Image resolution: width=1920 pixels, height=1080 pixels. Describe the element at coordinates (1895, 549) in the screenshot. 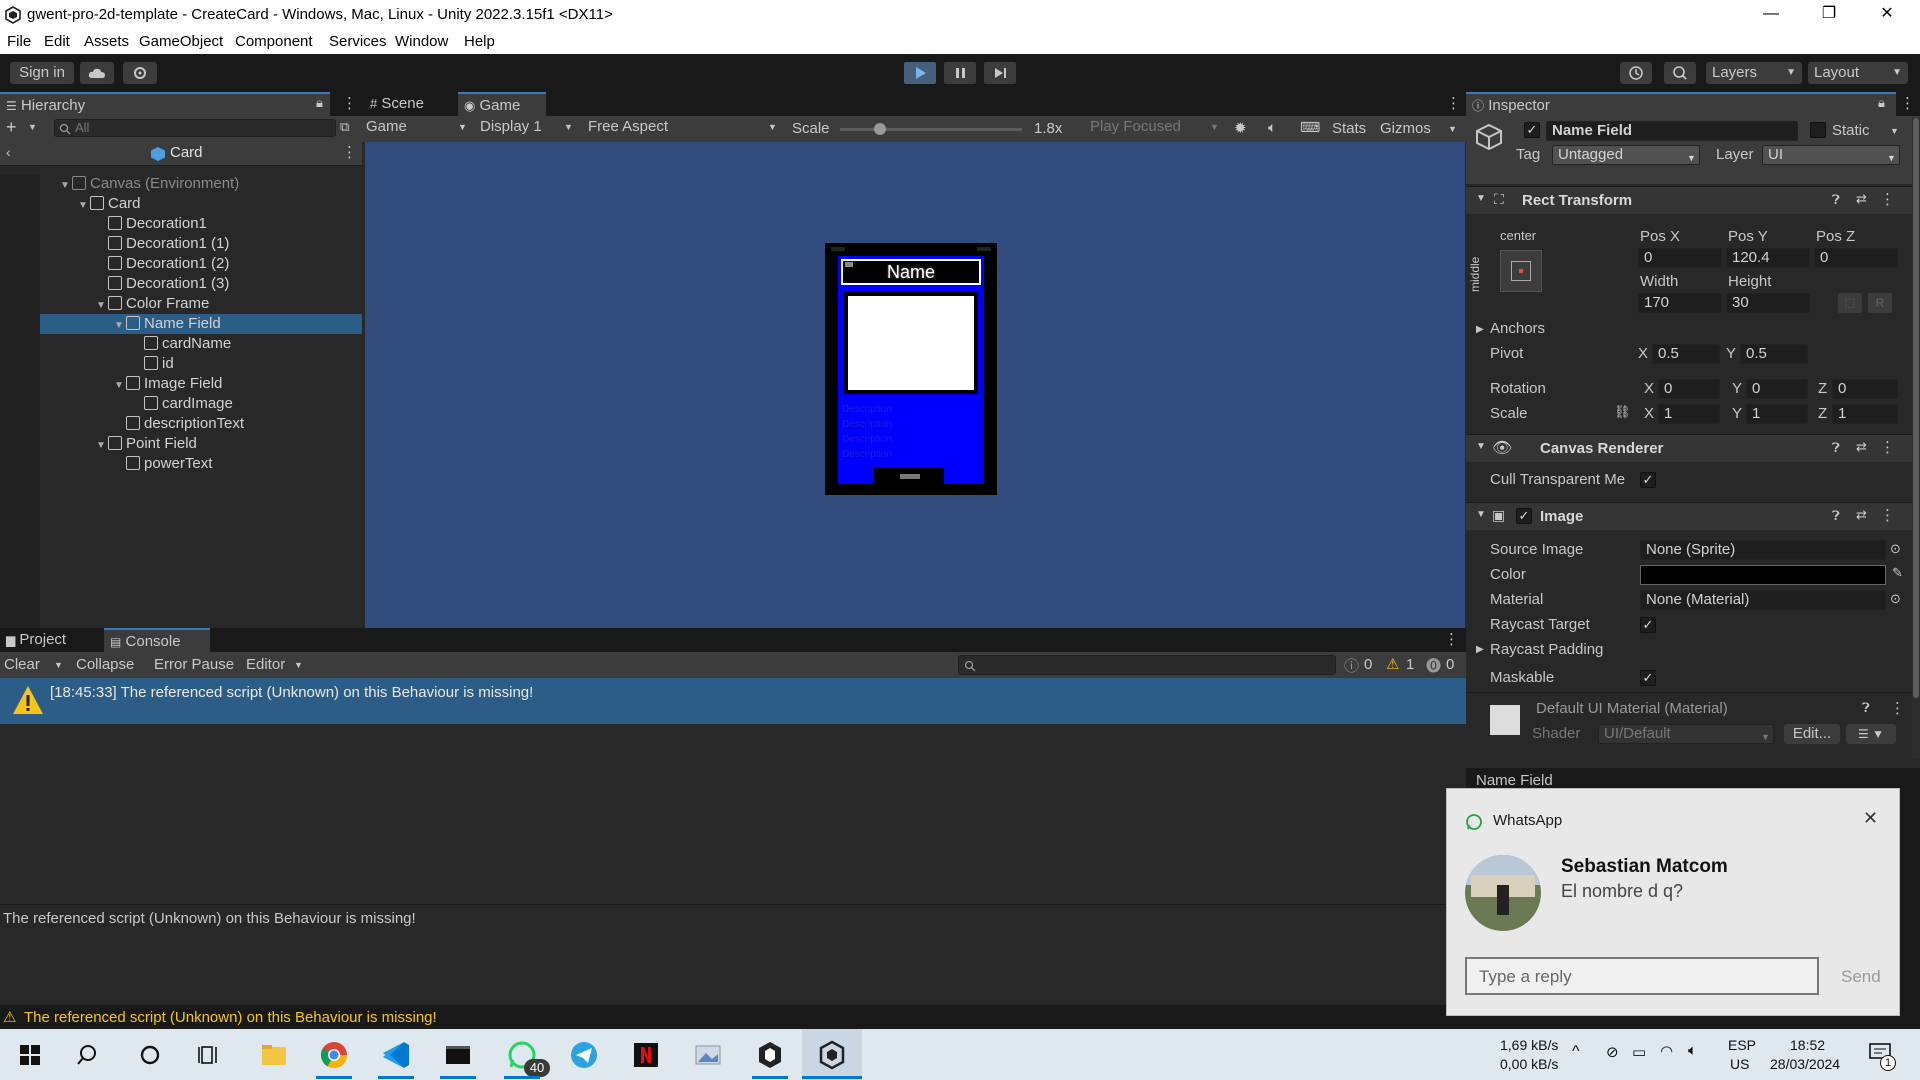

I see `object-picker-icon: ⊙` at that location.